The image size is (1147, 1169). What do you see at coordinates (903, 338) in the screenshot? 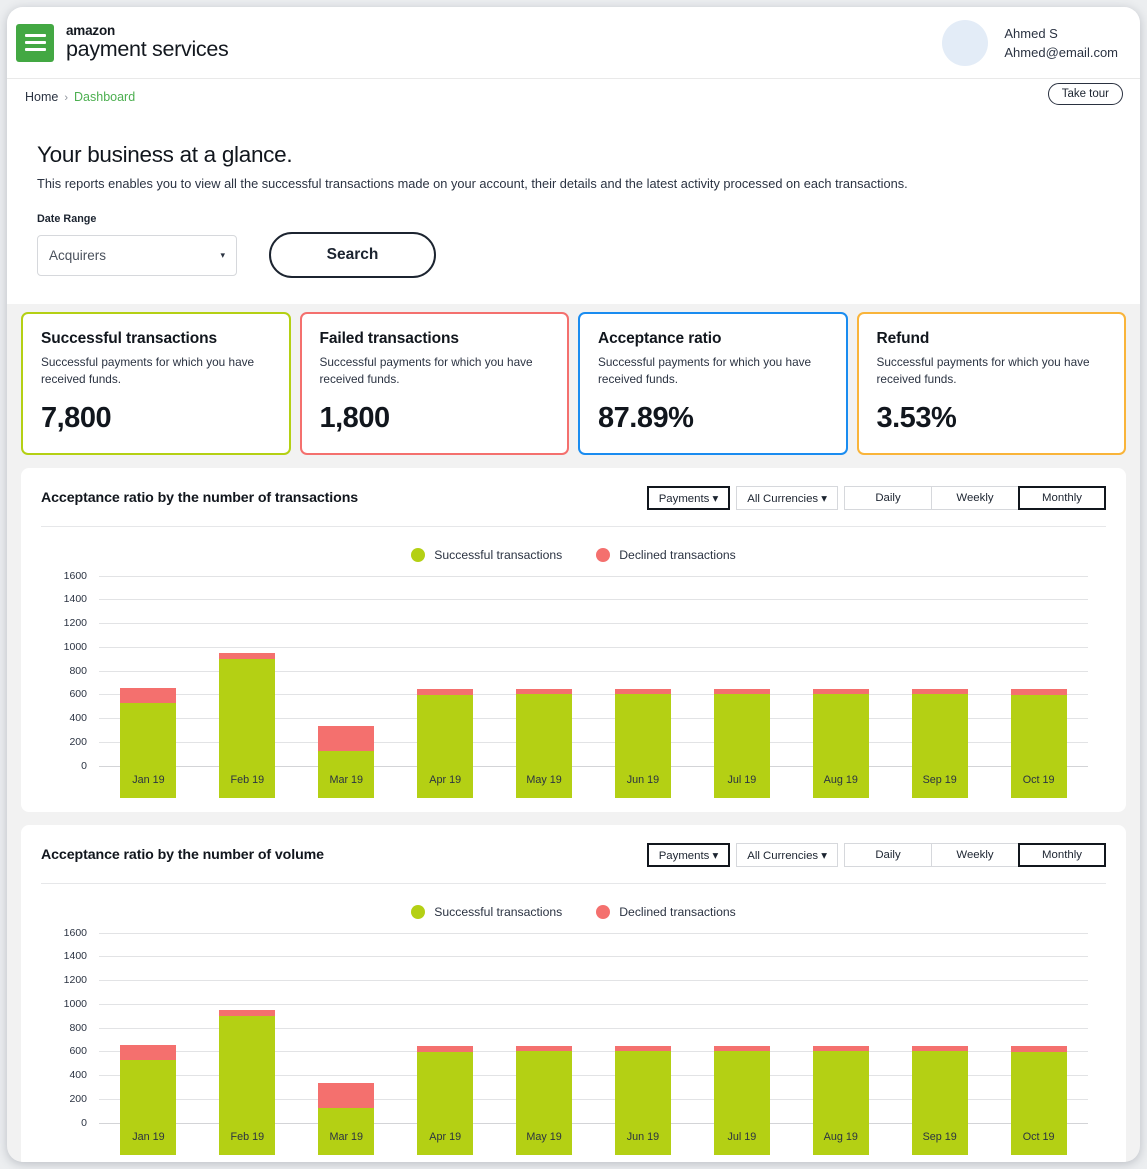
I see `kpi-title: Refund` at bounding box center [903, 338].